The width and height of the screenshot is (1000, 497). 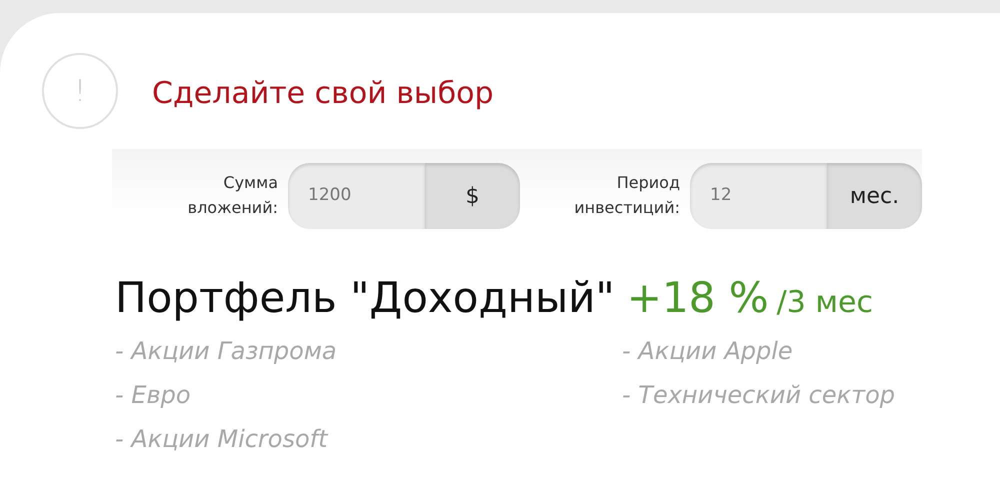 I want to click on holding-item: - Евро, so click(x=153, y=396).